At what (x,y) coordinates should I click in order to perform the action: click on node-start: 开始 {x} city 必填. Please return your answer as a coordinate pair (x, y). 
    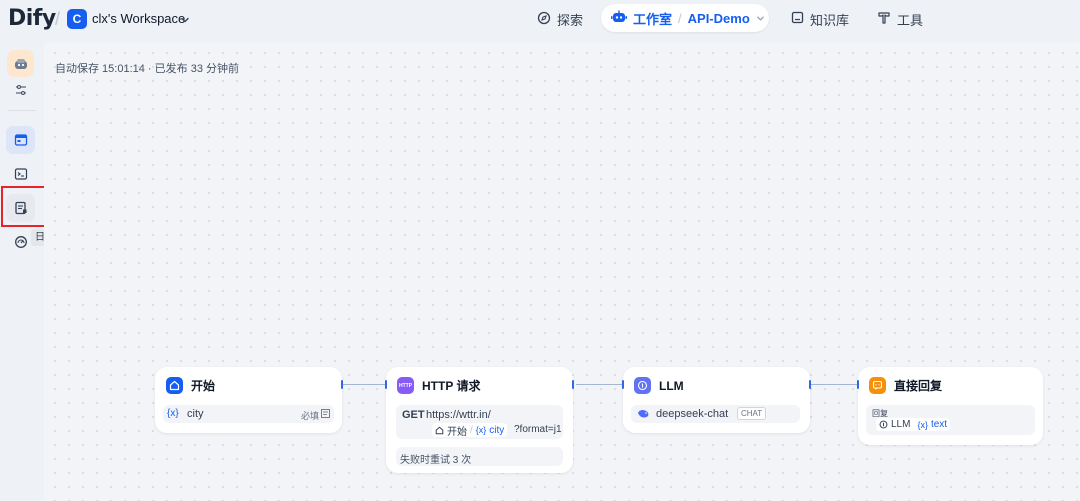
    Looking at the image, I should click on (248, 400).